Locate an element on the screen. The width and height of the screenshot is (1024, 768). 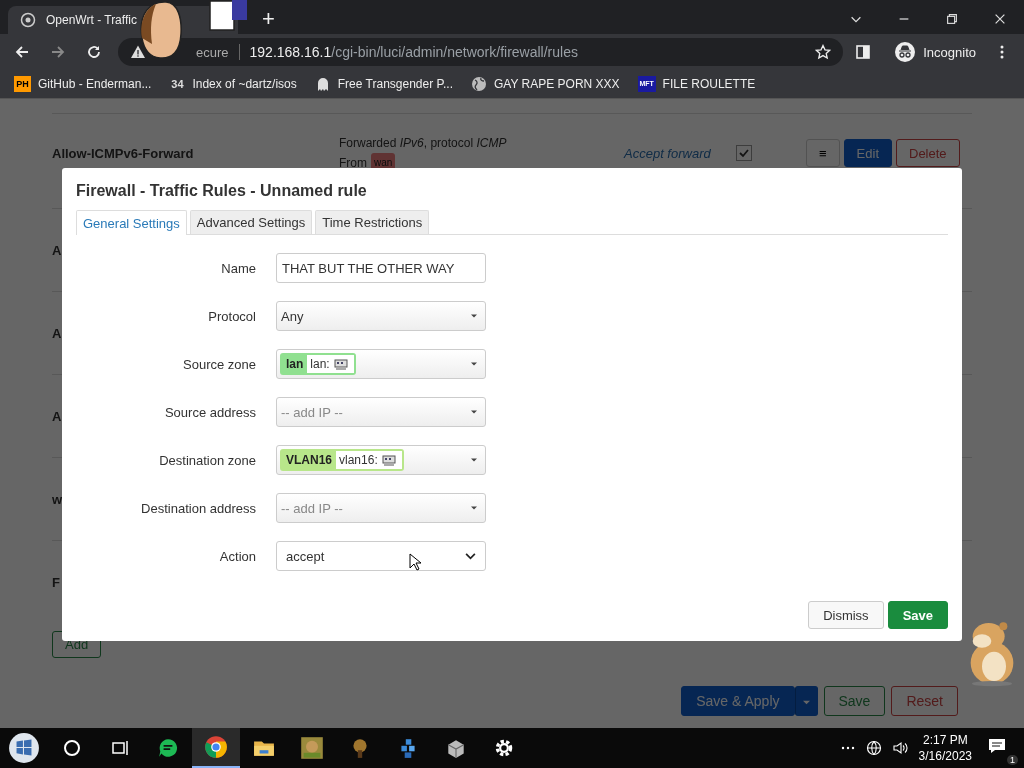
rule-button: ≡ is located at coordinates (823, 153).